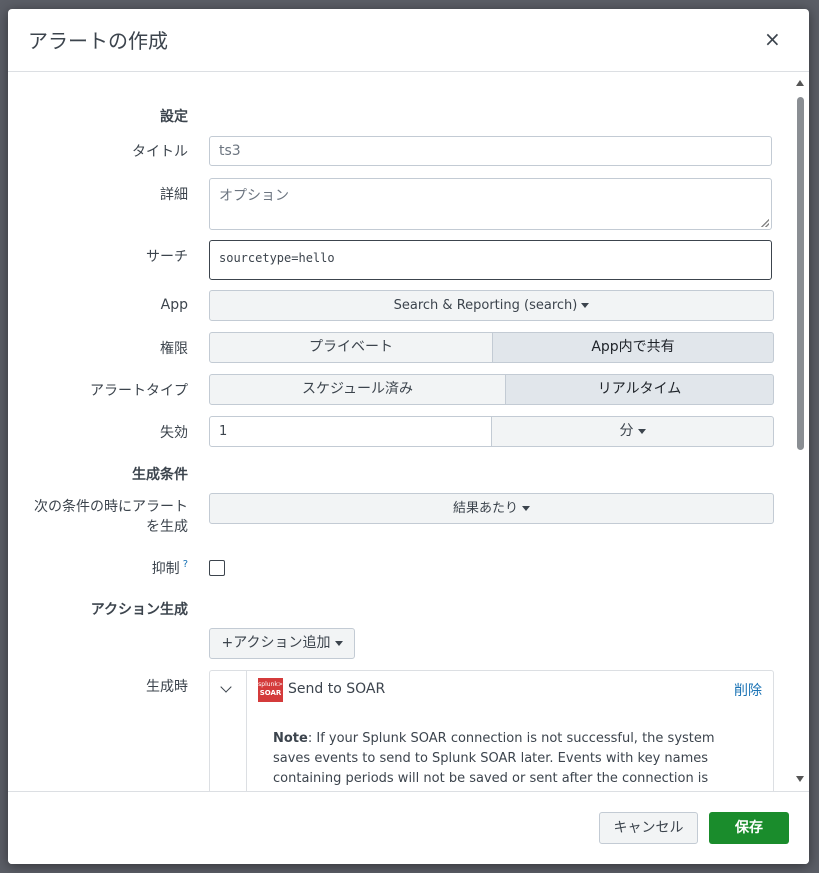 Image resolution: width=819 pixels, height=873 pixels. Describe the element at coordinates (648, 828) in the screenshot. I see `cancel-button: キャンセル` at that location.